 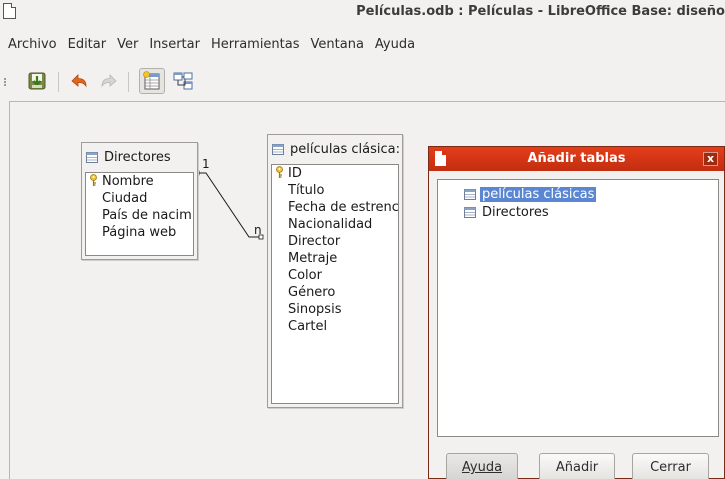 I want to click on help-button-label: Ayuda, so click(x=482, y=467).